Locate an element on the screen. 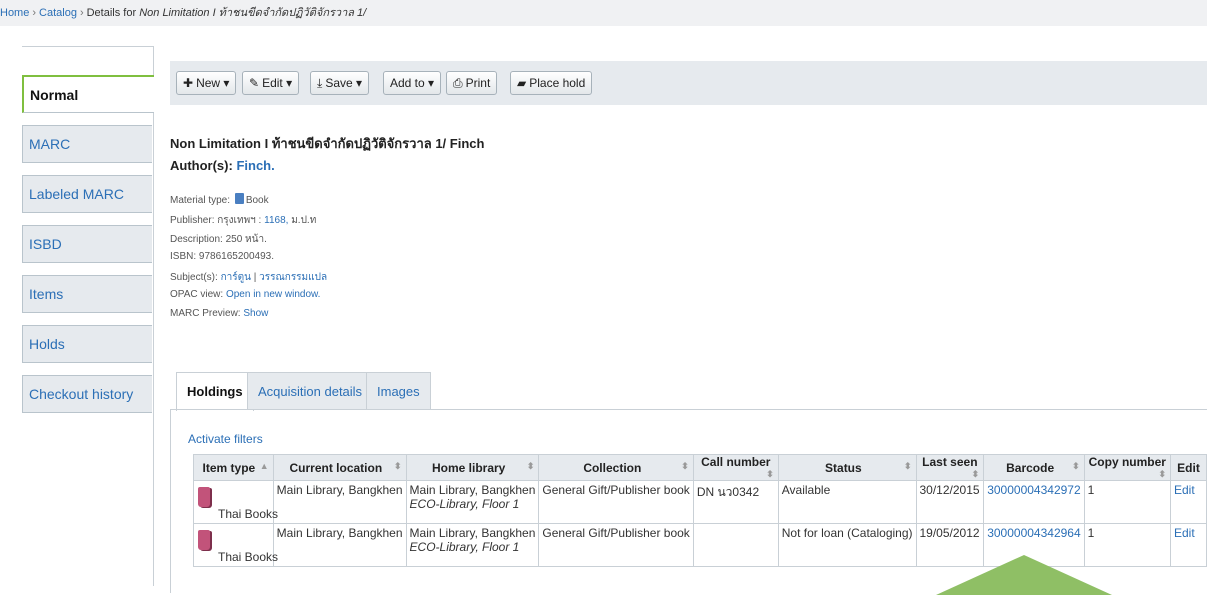 The width and height of the screenshot is (1207, 595). barcode-link: 30000004342972 is located at coordinates (1033, 490).